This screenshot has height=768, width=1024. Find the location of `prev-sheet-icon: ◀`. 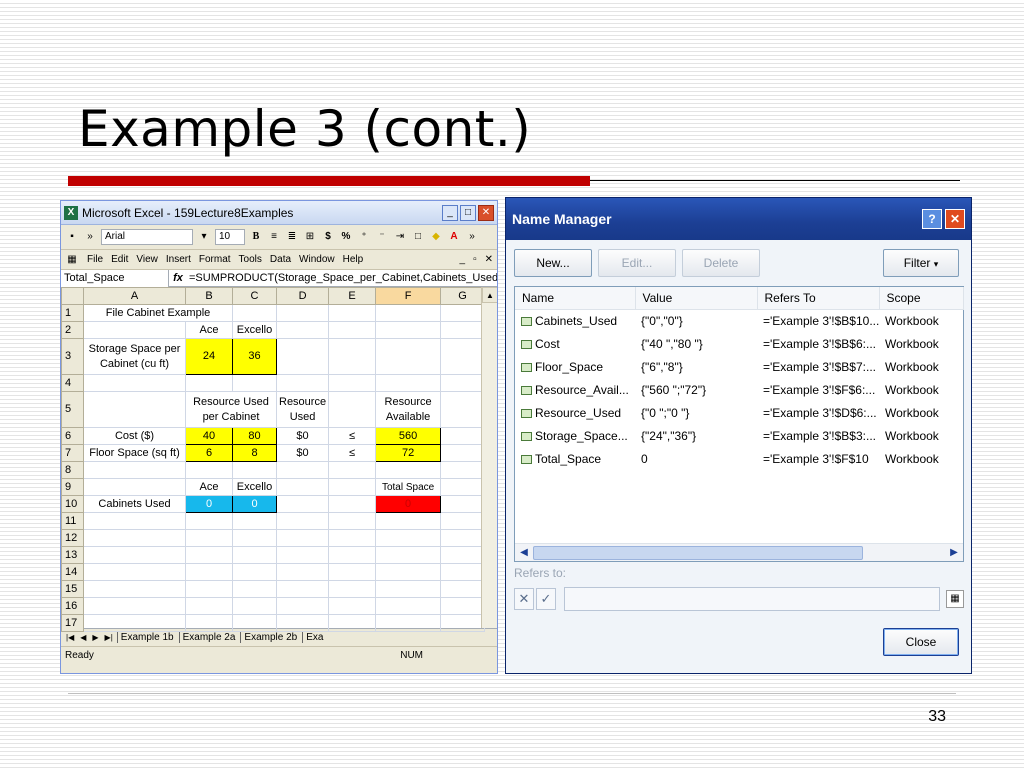

prev-sheet-icon: ◀ is located at coordinates (83, 637).